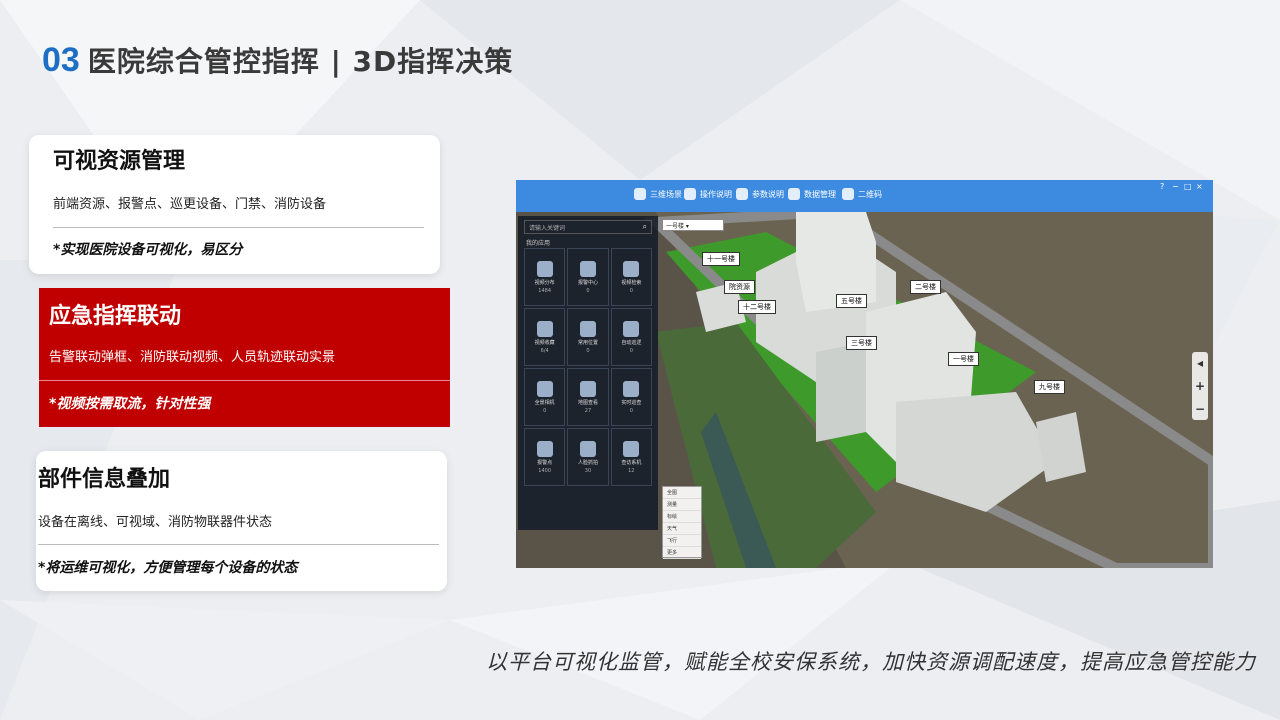 The image size is (1280, 720). Describe the element at coordinates (925, 287) in the screenshot. I see `building-label: 二号楼` at that location.